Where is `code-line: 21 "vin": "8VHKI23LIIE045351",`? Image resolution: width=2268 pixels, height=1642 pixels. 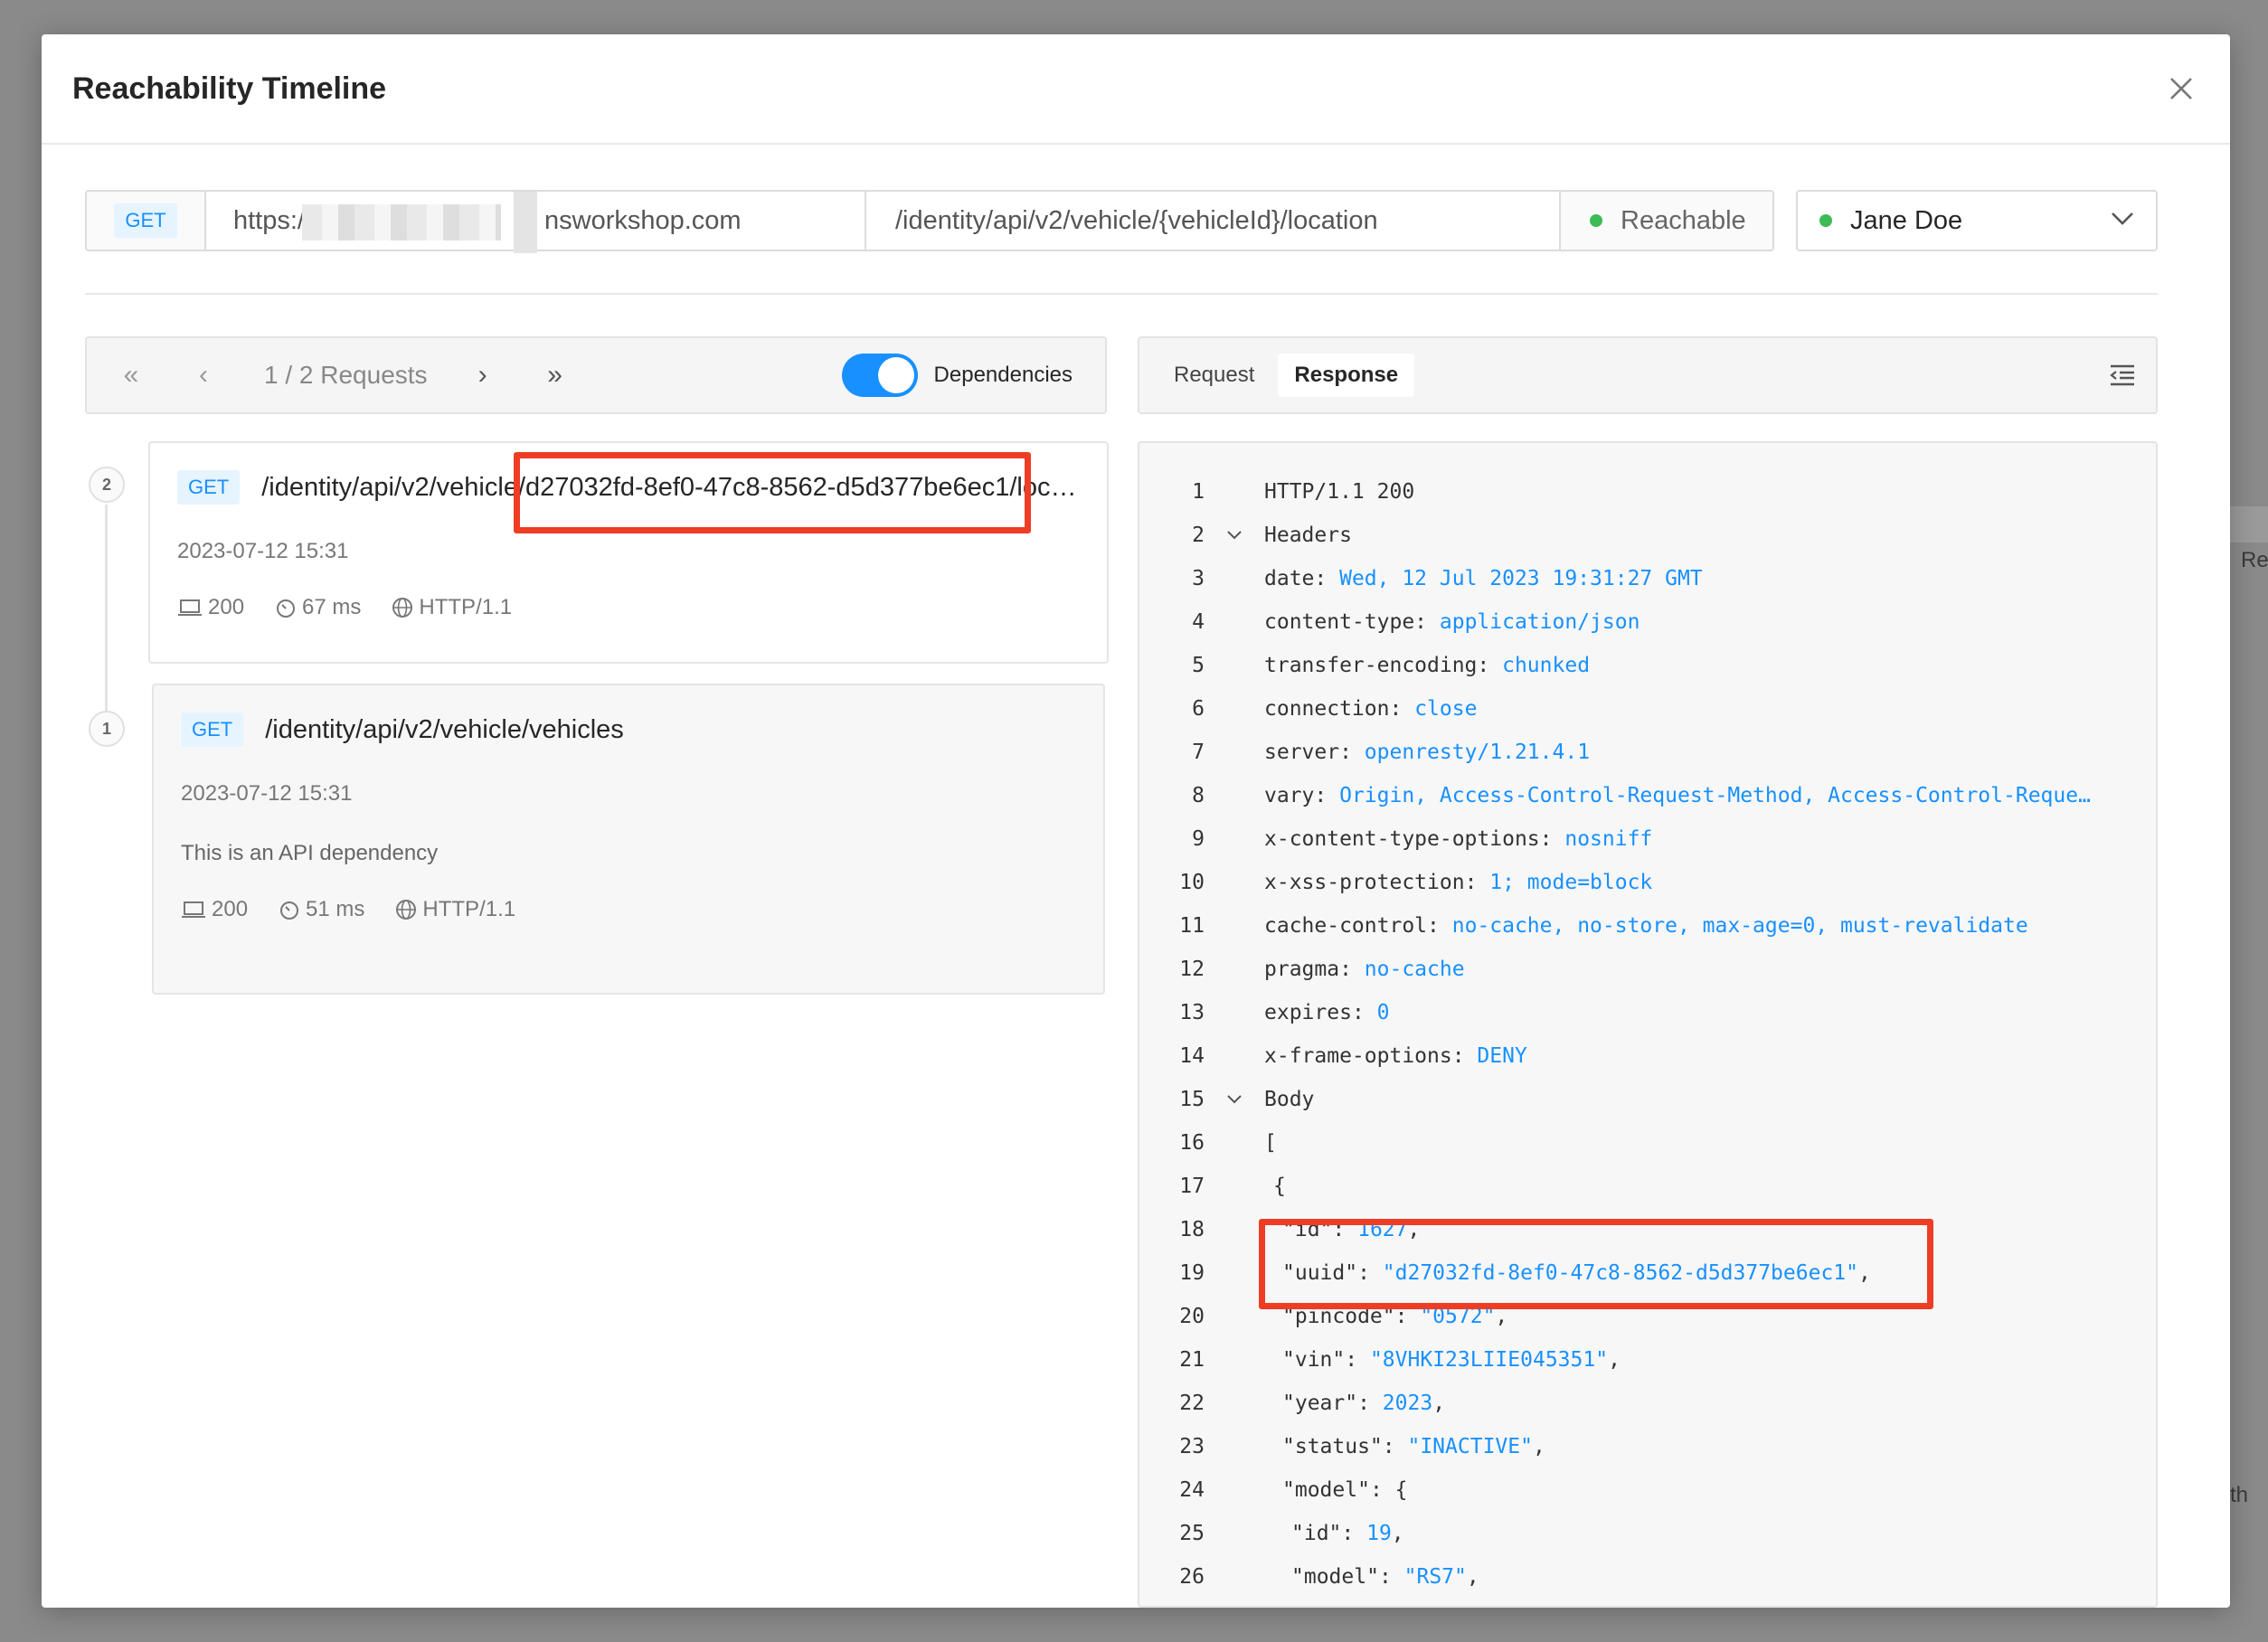
code-line: 21 "vin": "8VHKI23LIIE045351", is located at coordinates (1647, 1360).